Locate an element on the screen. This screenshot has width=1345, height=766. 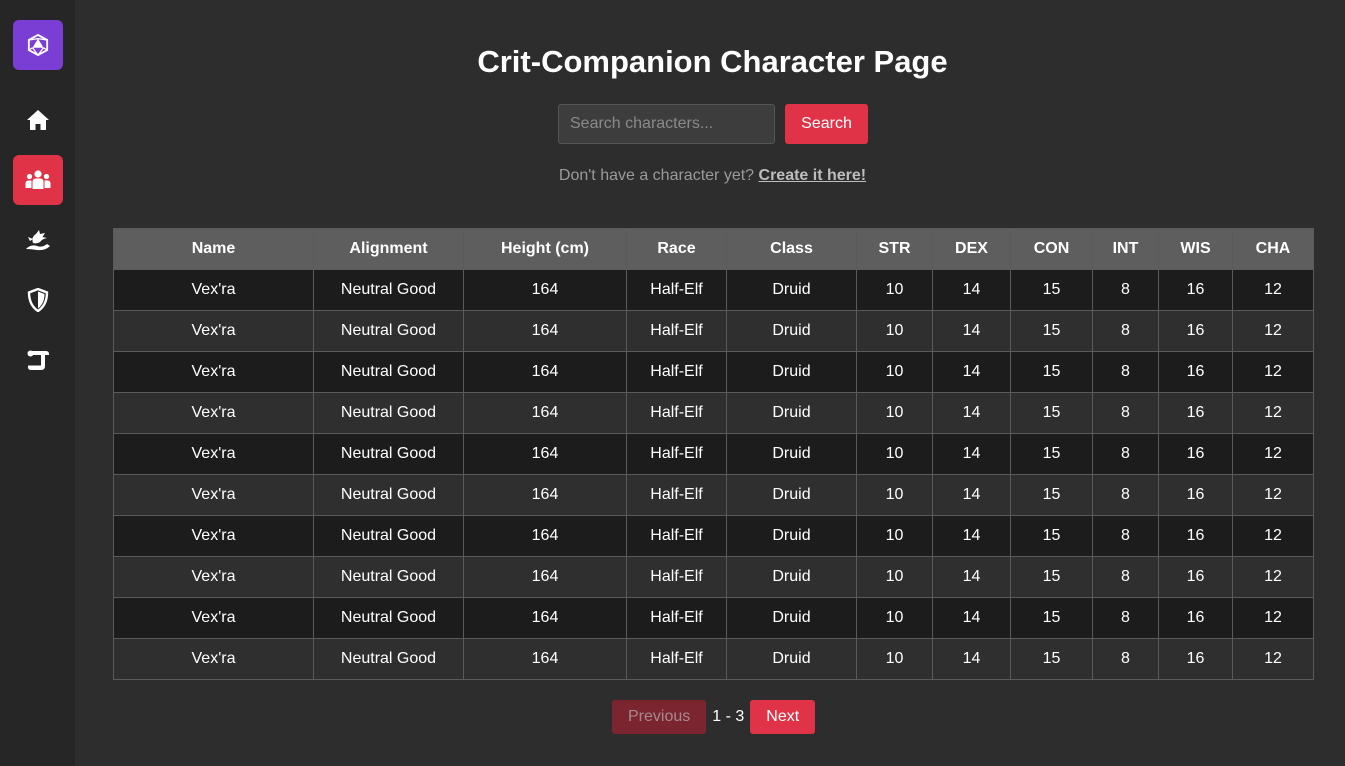
search-button: Search is located at coordinates (826, 124).